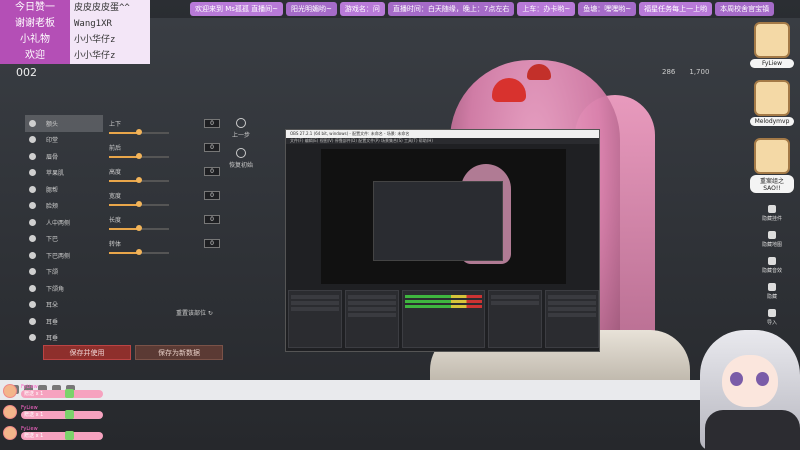 This screenshot has width=800, height=450. I want to click on right-tool-button: 隐藏音效, so click(772, 265).